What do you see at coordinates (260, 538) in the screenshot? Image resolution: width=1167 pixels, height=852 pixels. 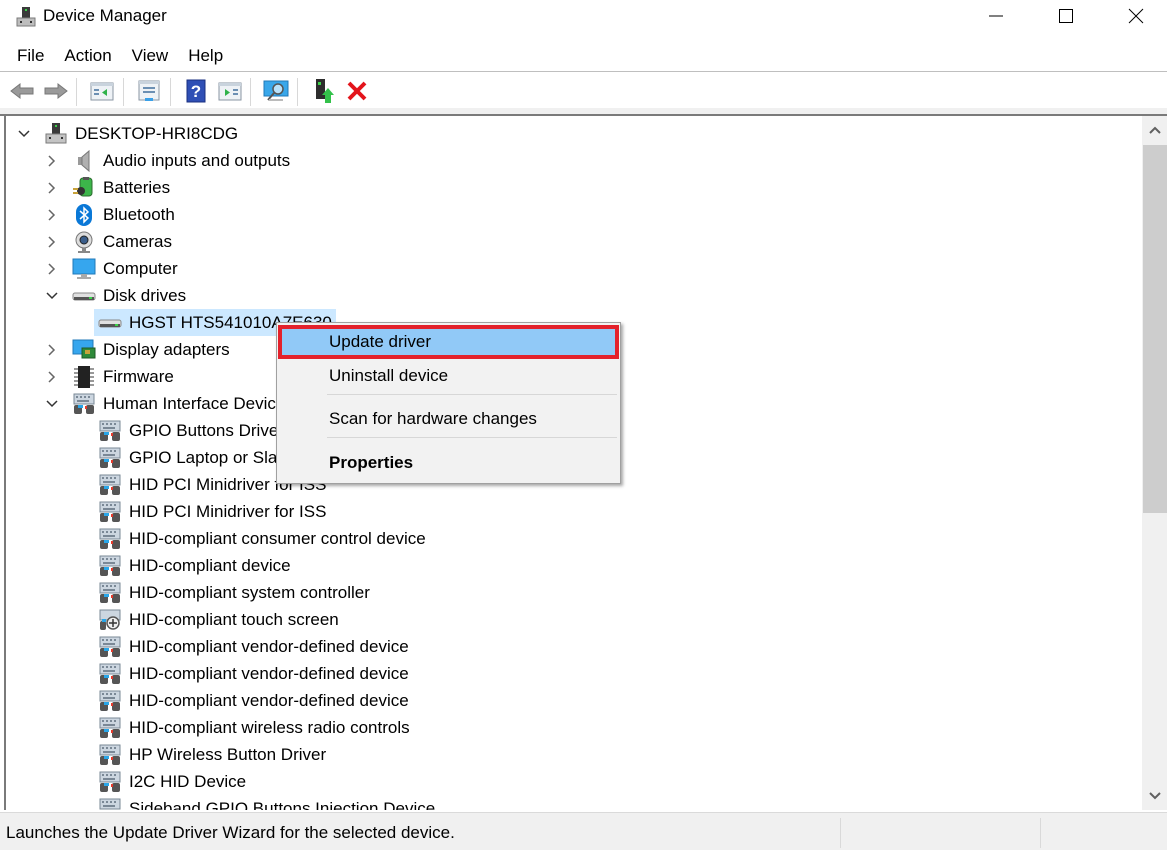 I see `tree-item-hid-device: HID-compliant consumer control device` at bounding box center [260, 538].